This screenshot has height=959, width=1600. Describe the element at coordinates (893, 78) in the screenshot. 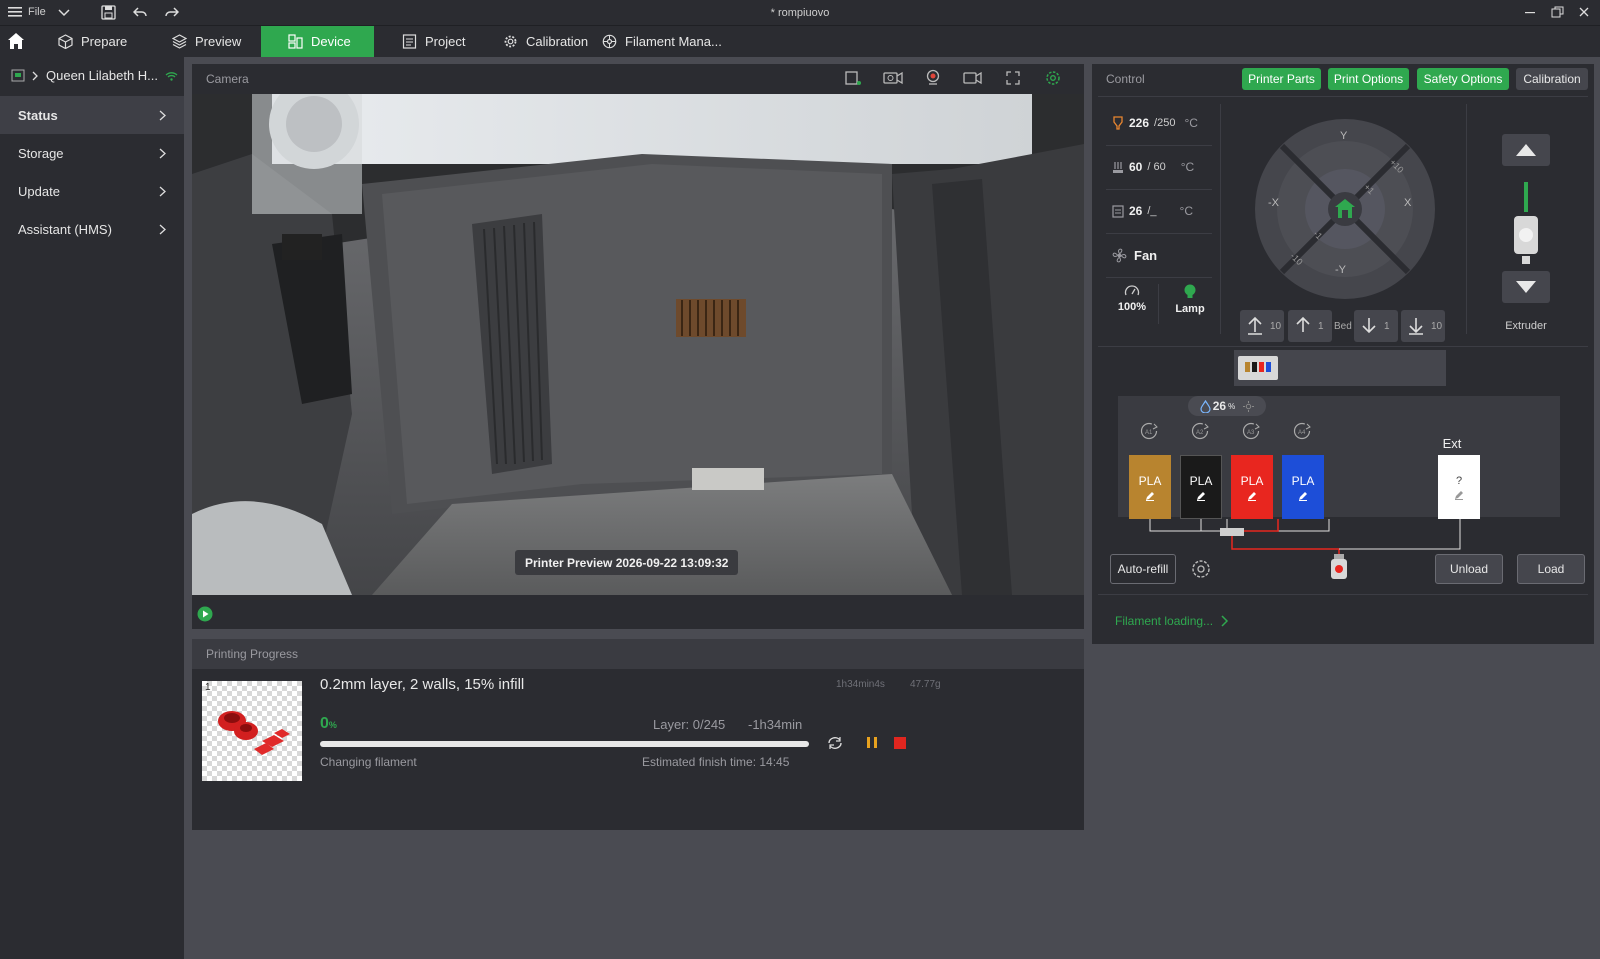

I see `timelapse-icon` at that location.